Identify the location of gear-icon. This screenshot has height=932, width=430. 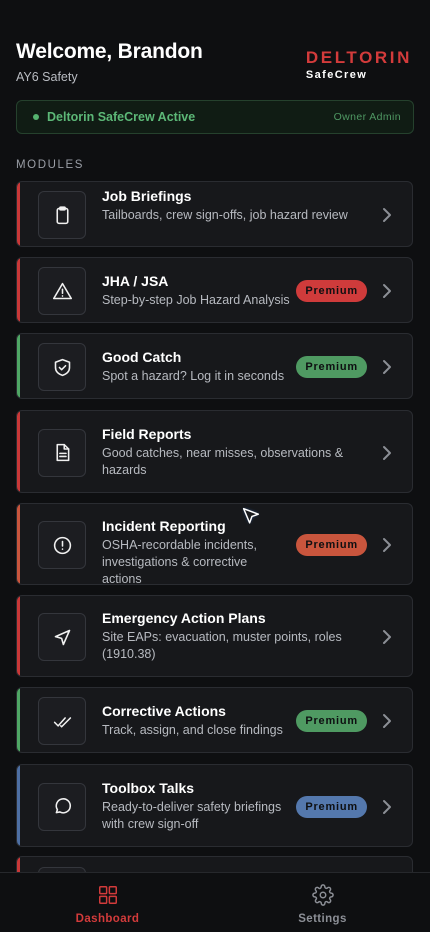
(322, 895).